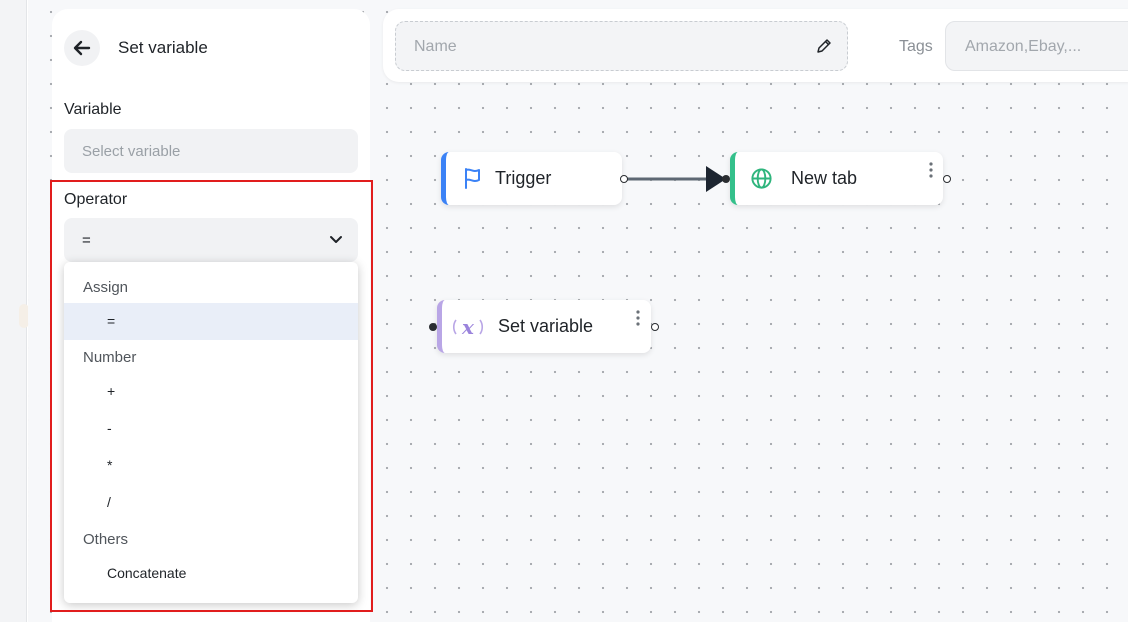 This screenshot has width=1128, height=622. I want to click on name-placeholder: Name, so click(435, 46).